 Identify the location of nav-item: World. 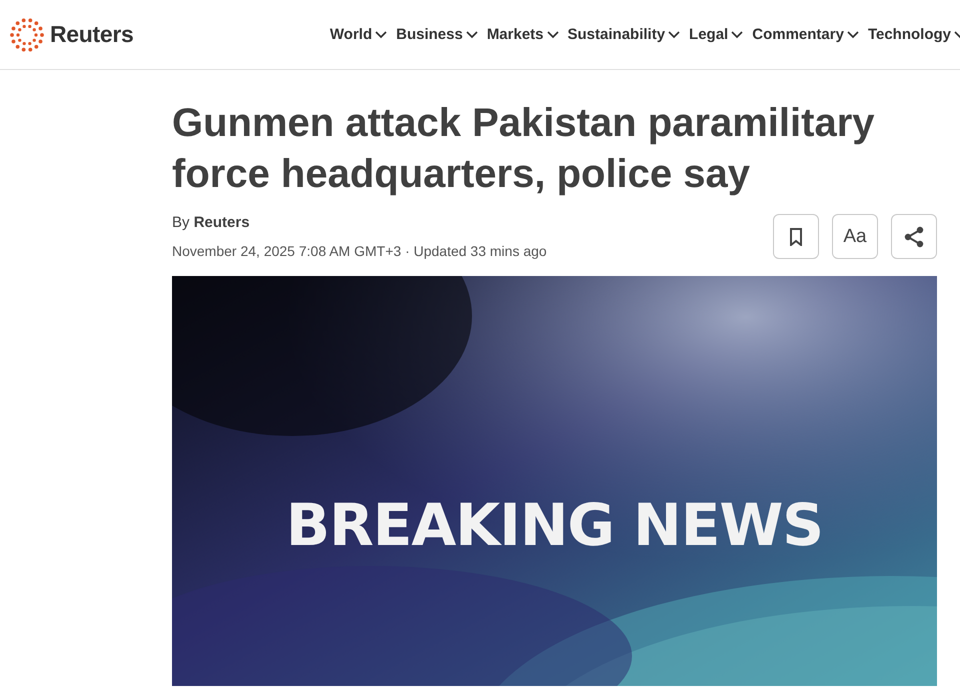
(359, 34).